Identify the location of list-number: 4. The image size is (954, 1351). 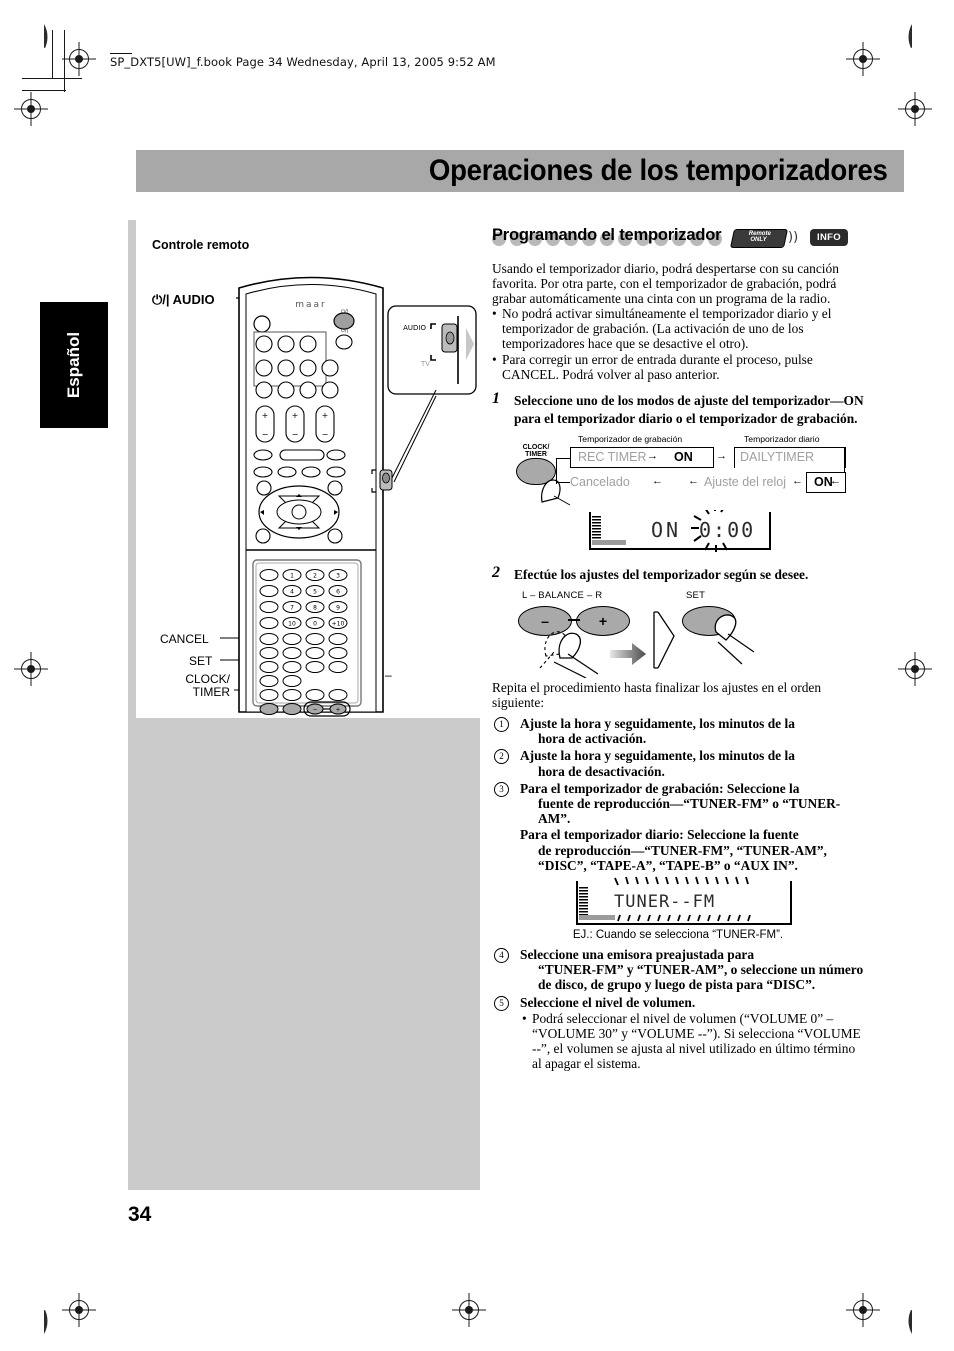
(501, 955).